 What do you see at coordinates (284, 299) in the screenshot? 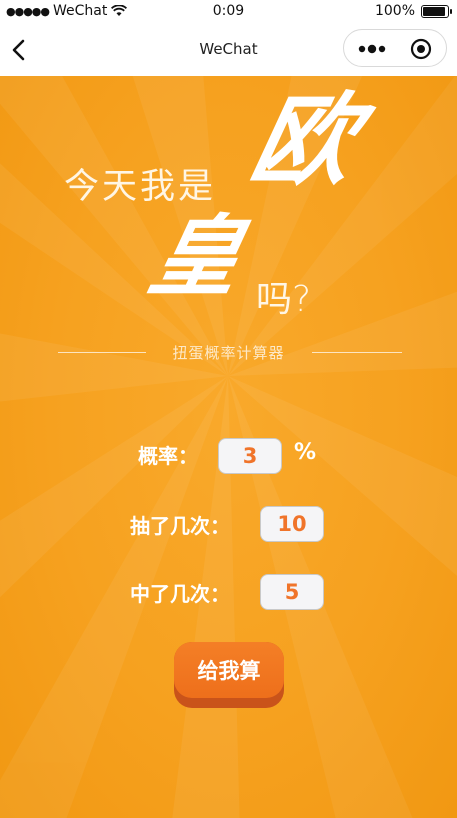
I see `hero-text-line2: 吗?` at bounding box center [284, 299].